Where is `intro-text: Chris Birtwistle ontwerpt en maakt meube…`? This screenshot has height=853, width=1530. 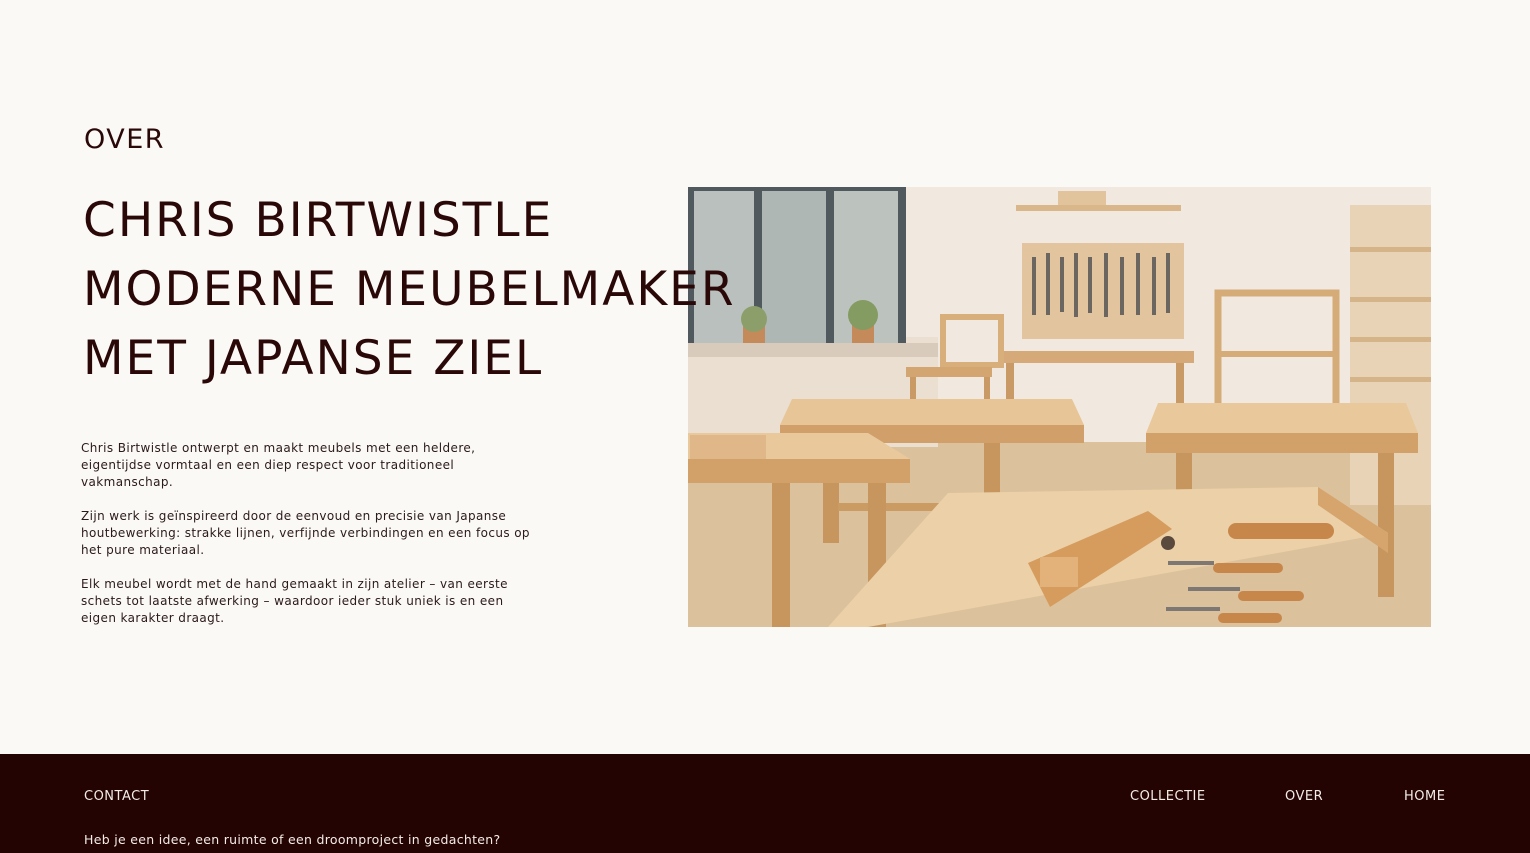
intro-text: Chris Birtwistle ontwerpt en maakt meube… is located at coordinates (306, 542).